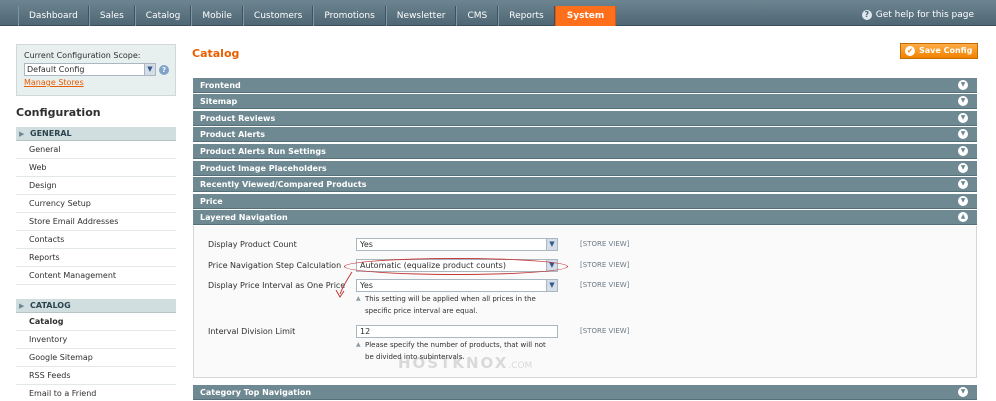 This screenshot has width=996, height=401. What do you see at coordinates (217, 16) in the screenshot?
I see `nav-mobile: Mobile` at bounding box center [217, 16].